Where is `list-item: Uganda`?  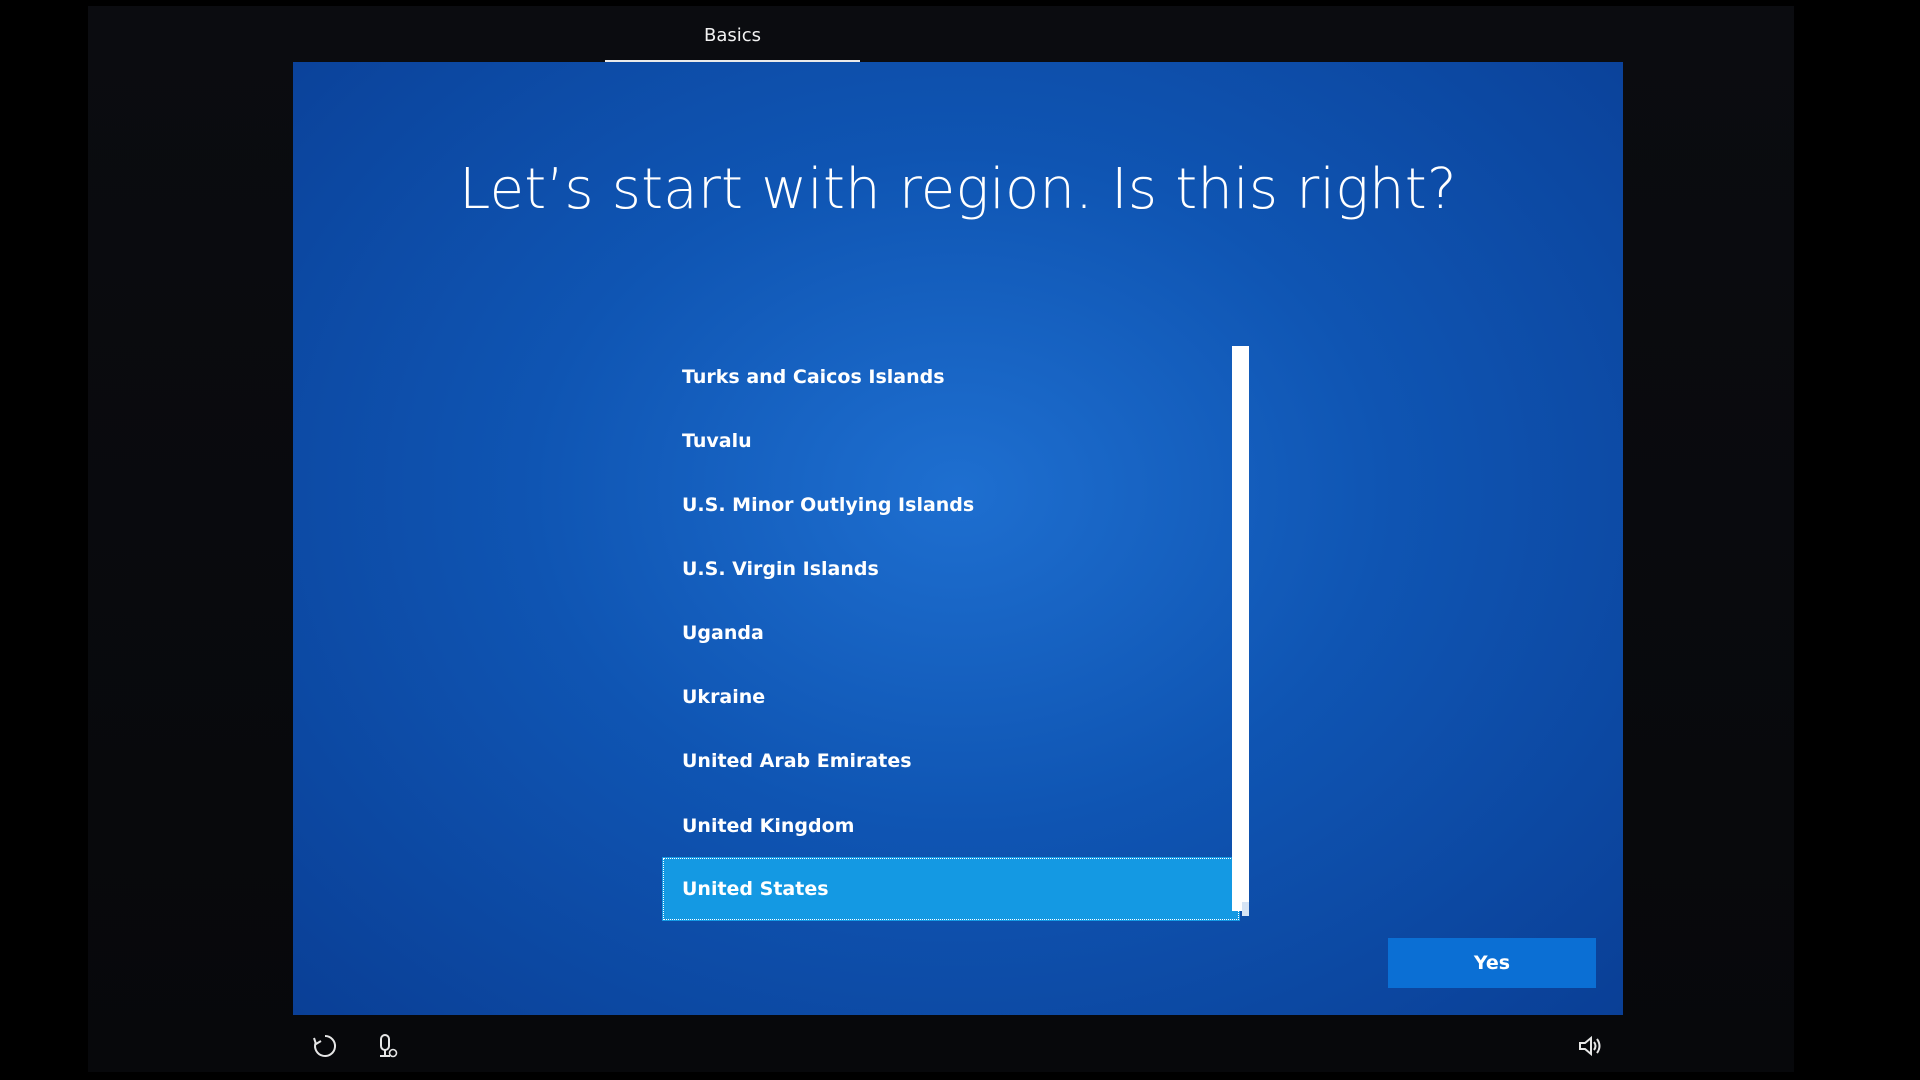
list-item: Uganda is located at coordinates (951, 633).